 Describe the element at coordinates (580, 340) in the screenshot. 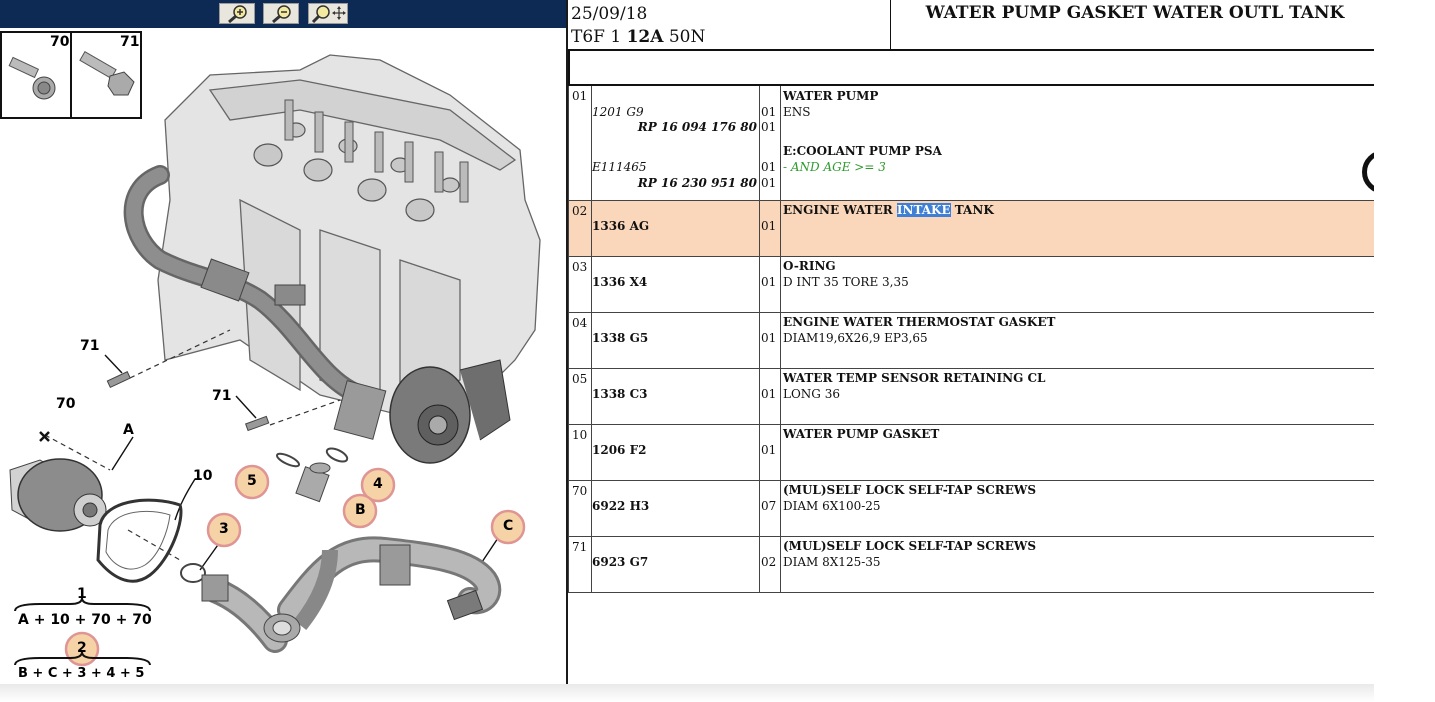

I see `row-number-cell: 04` at that location.